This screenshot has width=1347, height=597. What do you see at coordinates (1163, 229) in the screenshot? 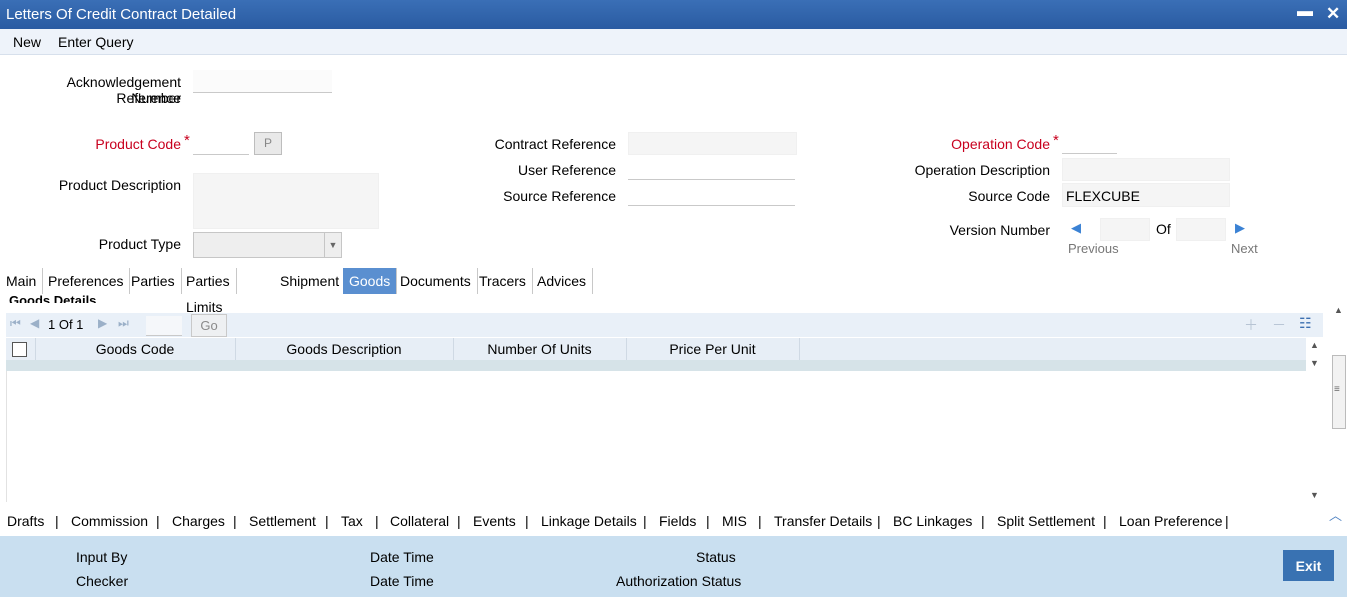
I see `version-of-label: Of` at bounding box center [1163, 229].